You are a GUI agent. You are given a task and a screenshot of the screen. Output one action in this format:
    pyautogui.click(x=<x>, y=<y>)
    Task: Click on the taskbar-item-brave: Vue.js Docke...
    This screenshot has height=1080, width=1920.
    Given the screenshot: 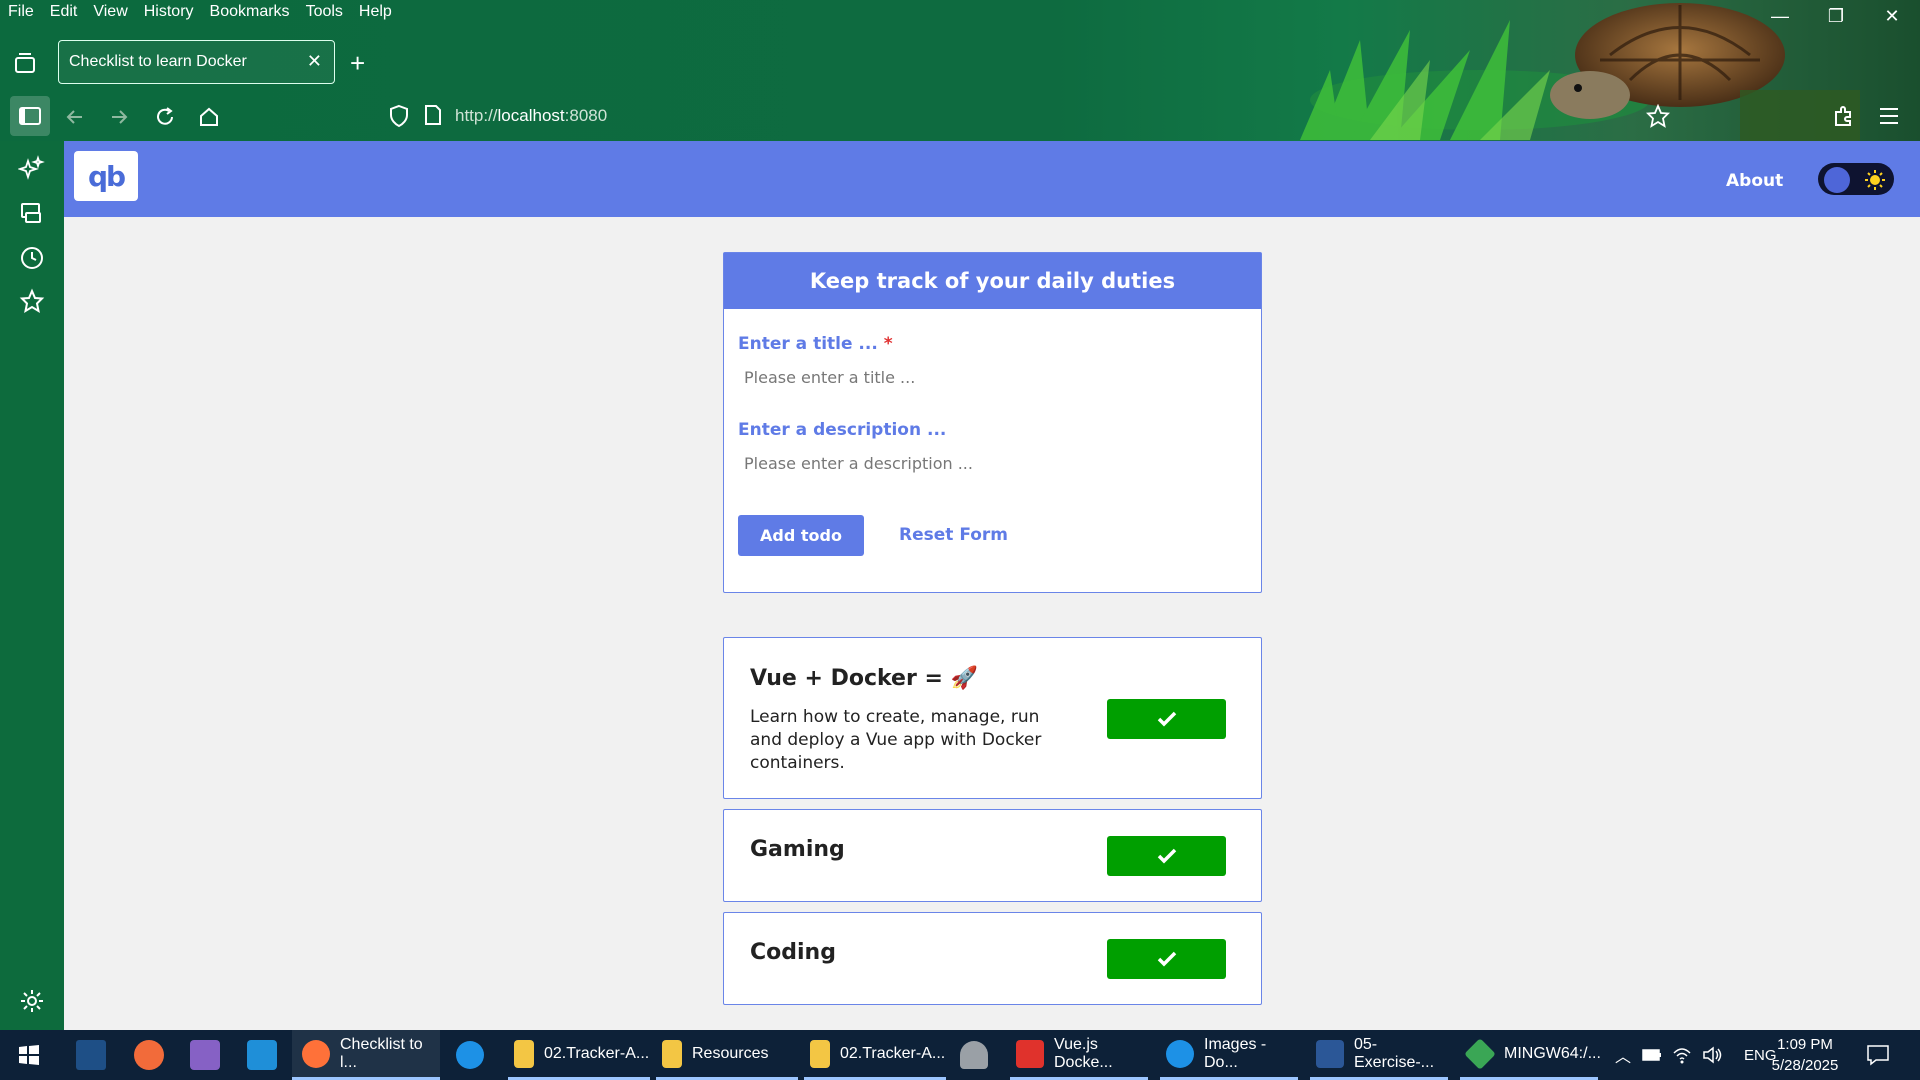 What is the action you would take?
    pyautogui.click(x=1079, y=1055)
    